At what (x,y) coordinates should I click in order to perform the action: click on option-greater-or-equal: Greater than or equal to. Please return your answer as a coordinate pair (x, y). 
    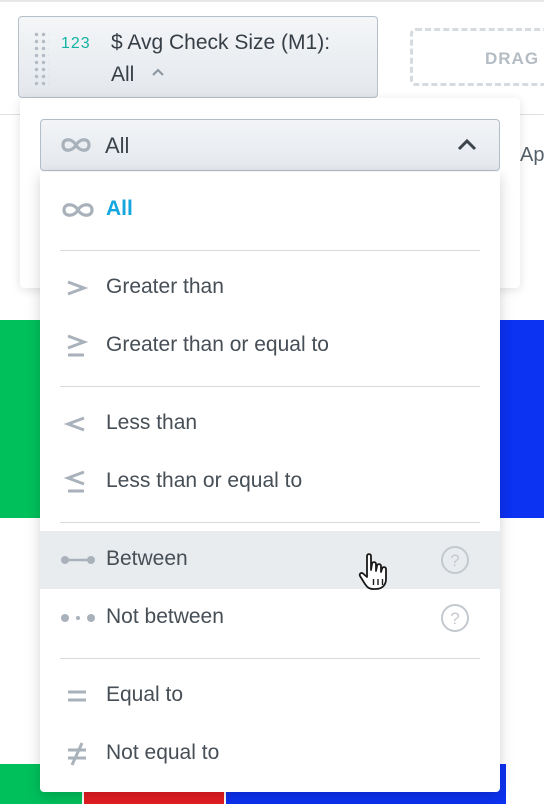
    Looking at the image, I should click on (270, 346).